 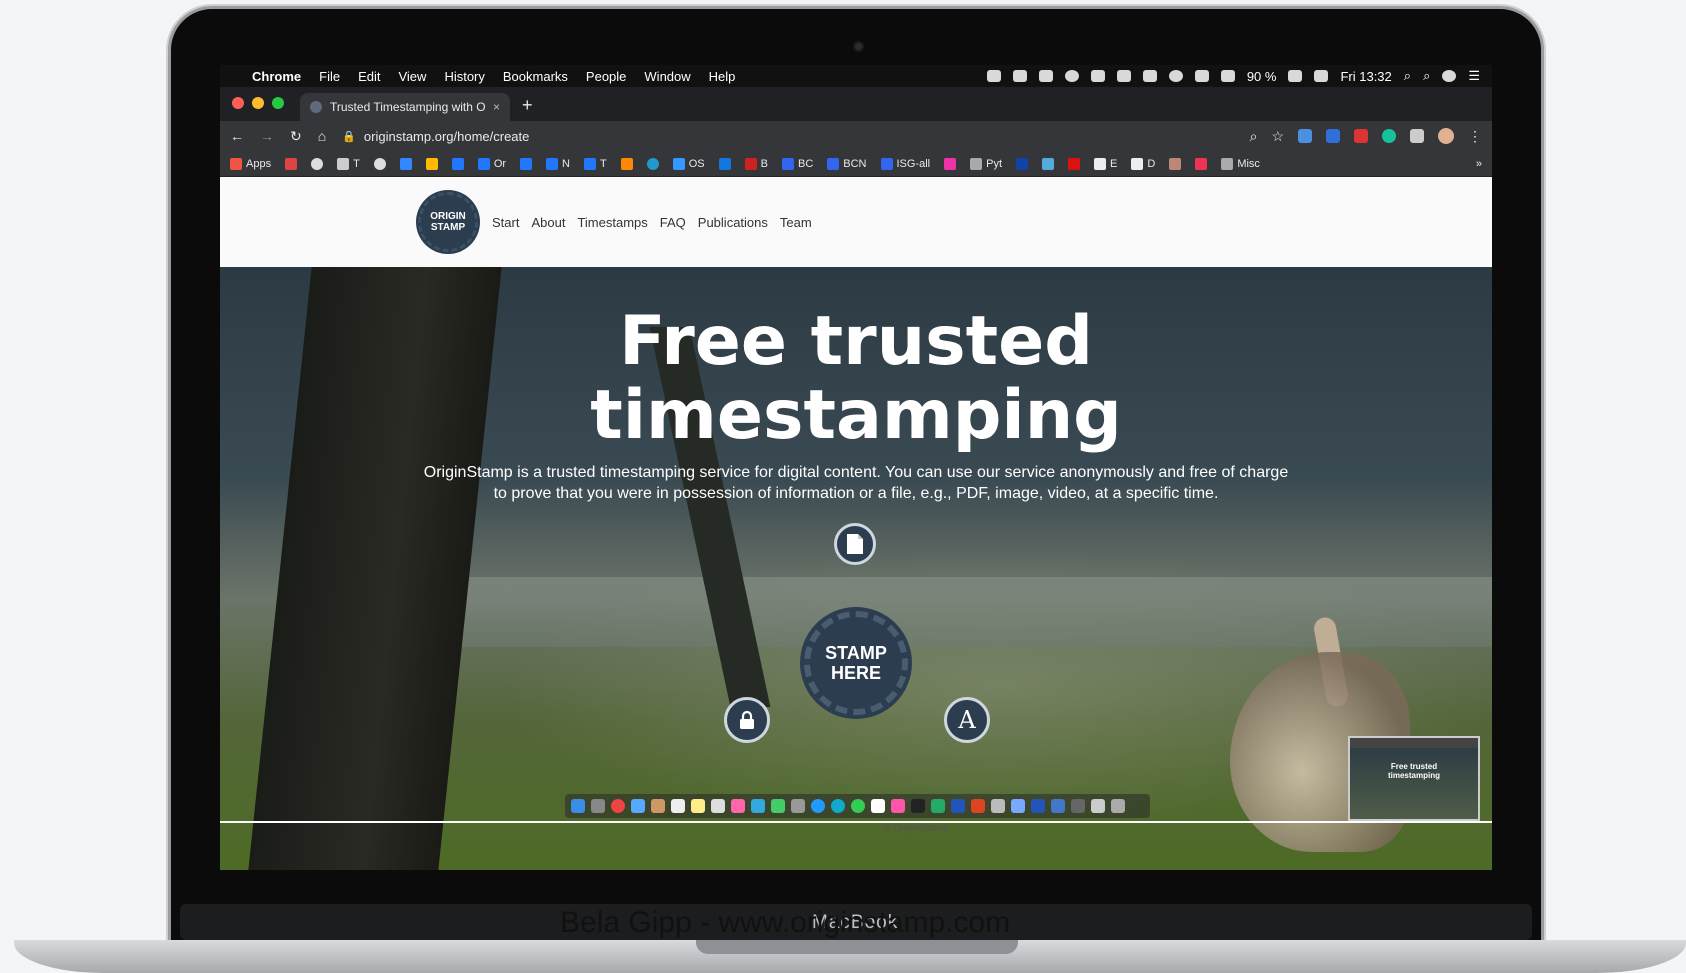 What do you see at coordinates (558, 163) in the screenshot?
I see `bookmark-n: N` at bounding box center [558, 163].